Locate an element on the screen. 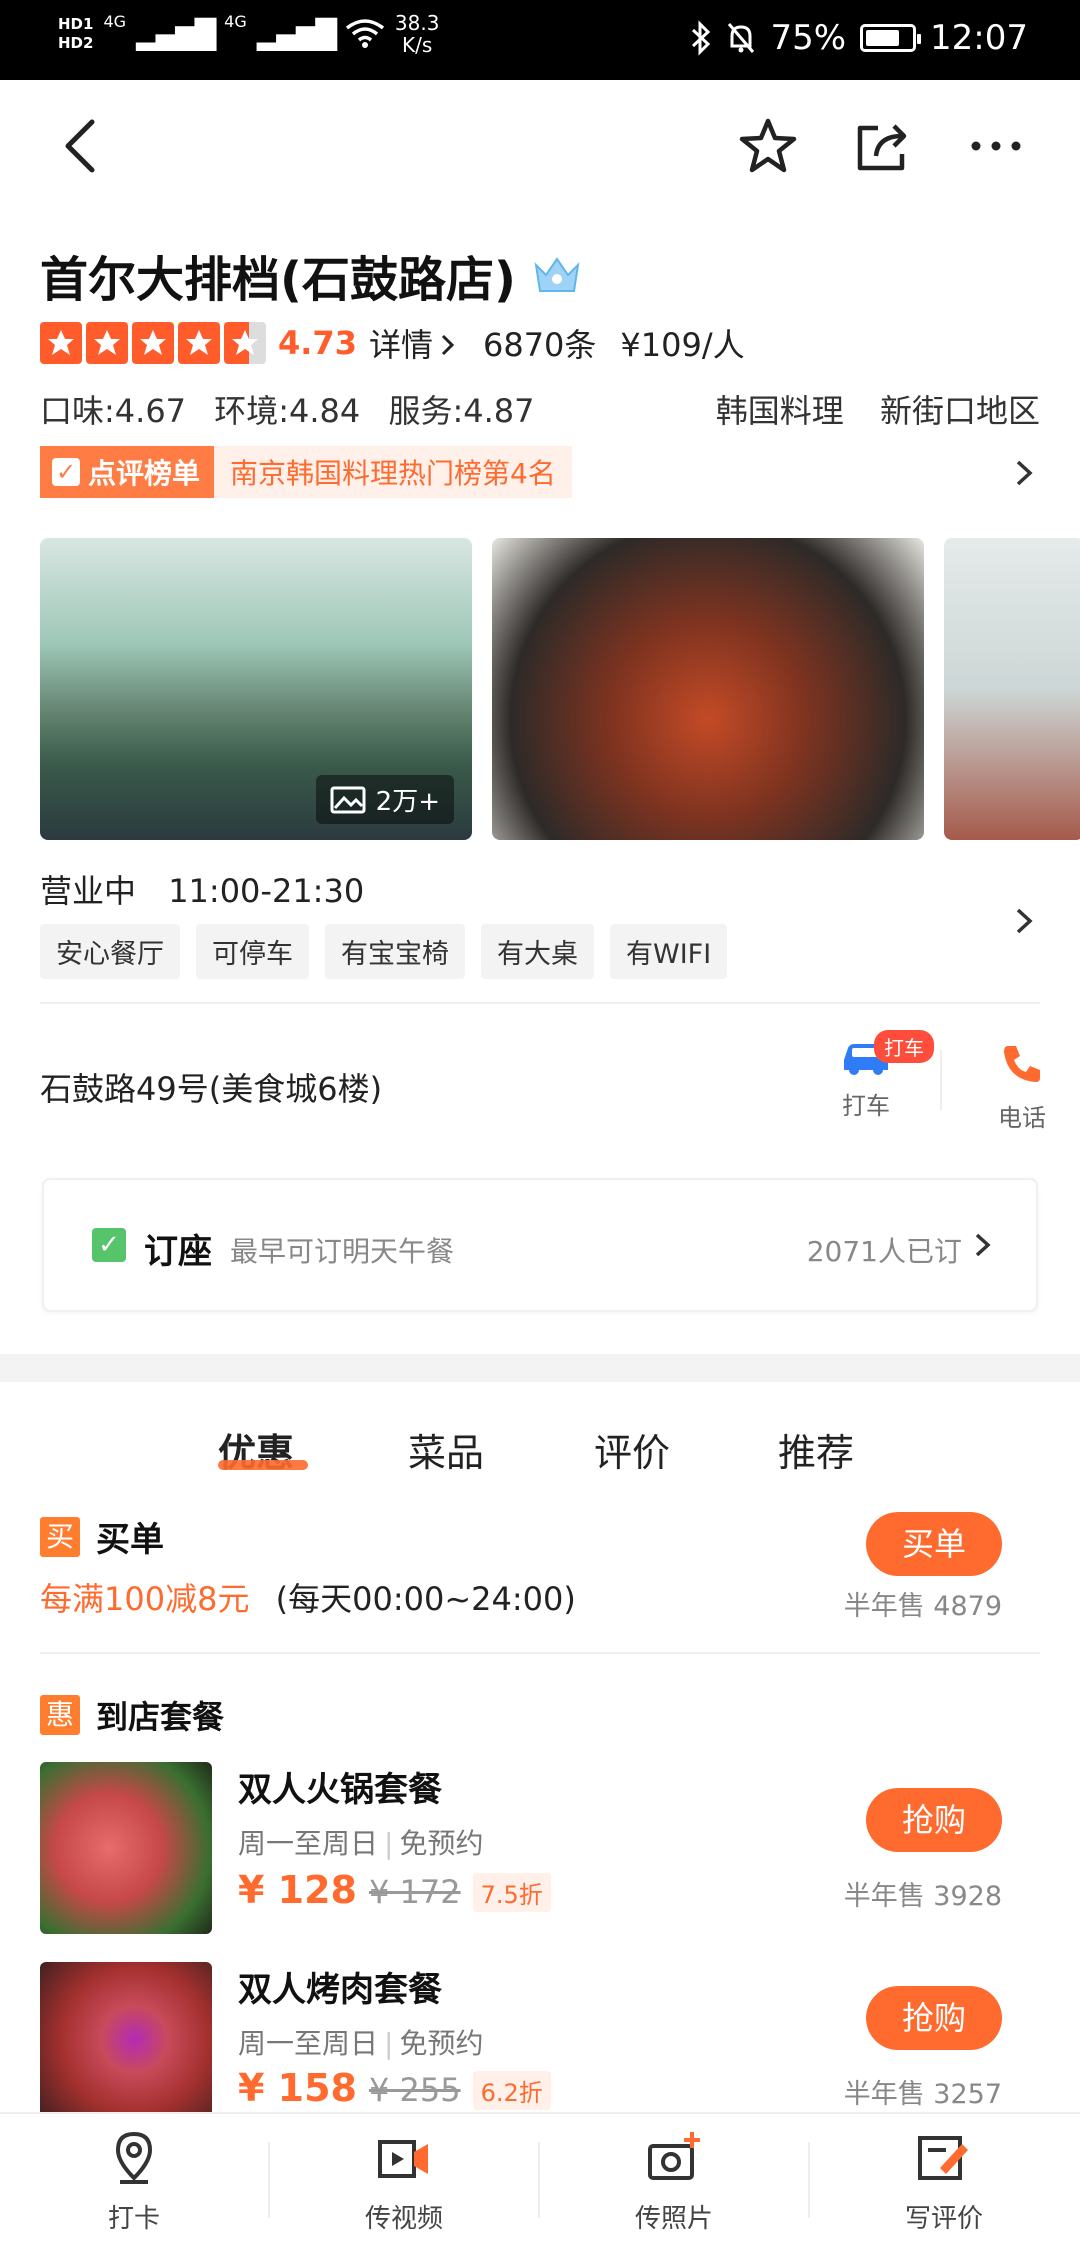 The width and height of the screenshot is (1080, 2244). open-hours: 11:00-21:30 is located at coordinates (266, 891).